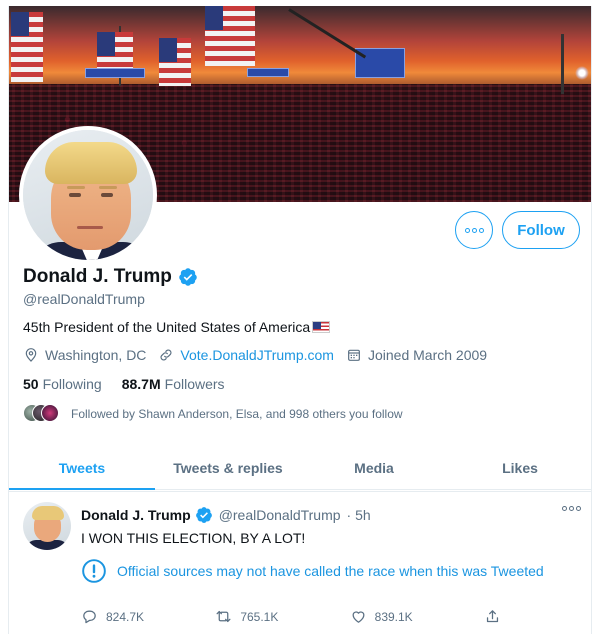 The image size is (600, 638). What do you see at coordinates (89, 617) in the screenshot?
I see `reply-icon` at bounding box center [89, 617].